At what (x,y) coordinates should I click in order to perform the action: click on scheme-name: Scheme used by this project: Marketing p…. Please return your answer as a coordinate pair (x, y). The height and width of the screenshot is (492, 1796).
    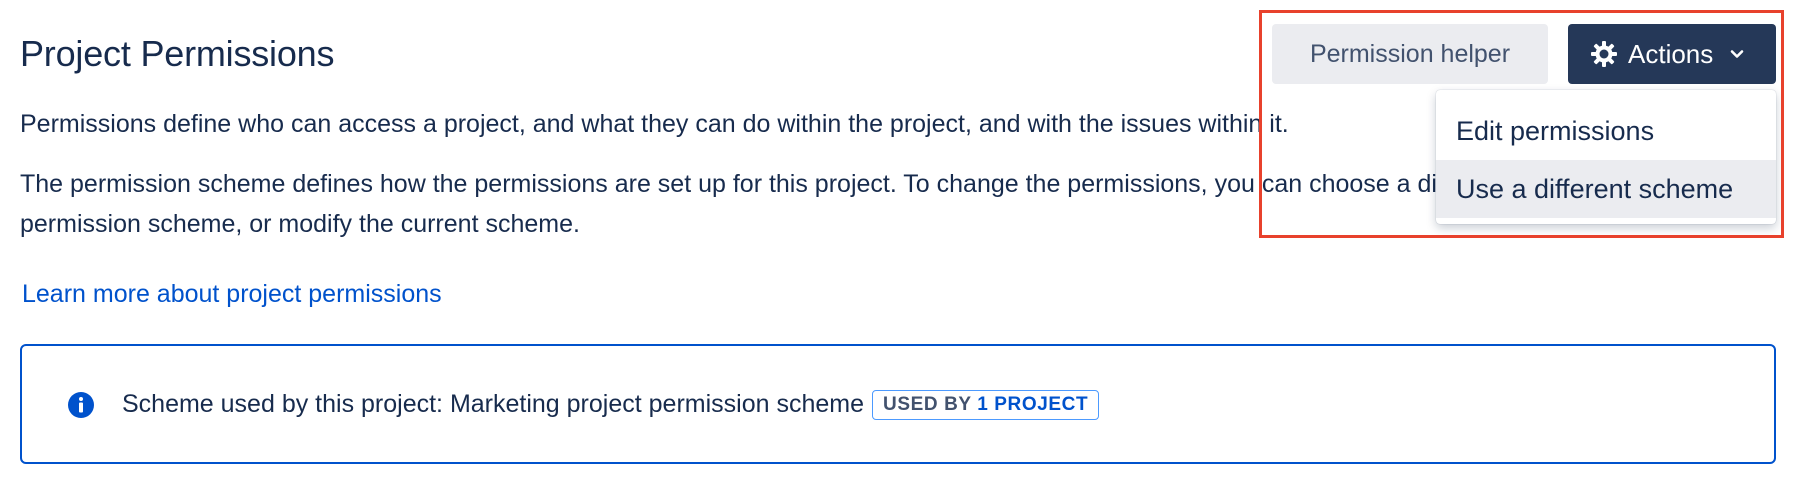
    Looking at the image, I should click on (493, 404).